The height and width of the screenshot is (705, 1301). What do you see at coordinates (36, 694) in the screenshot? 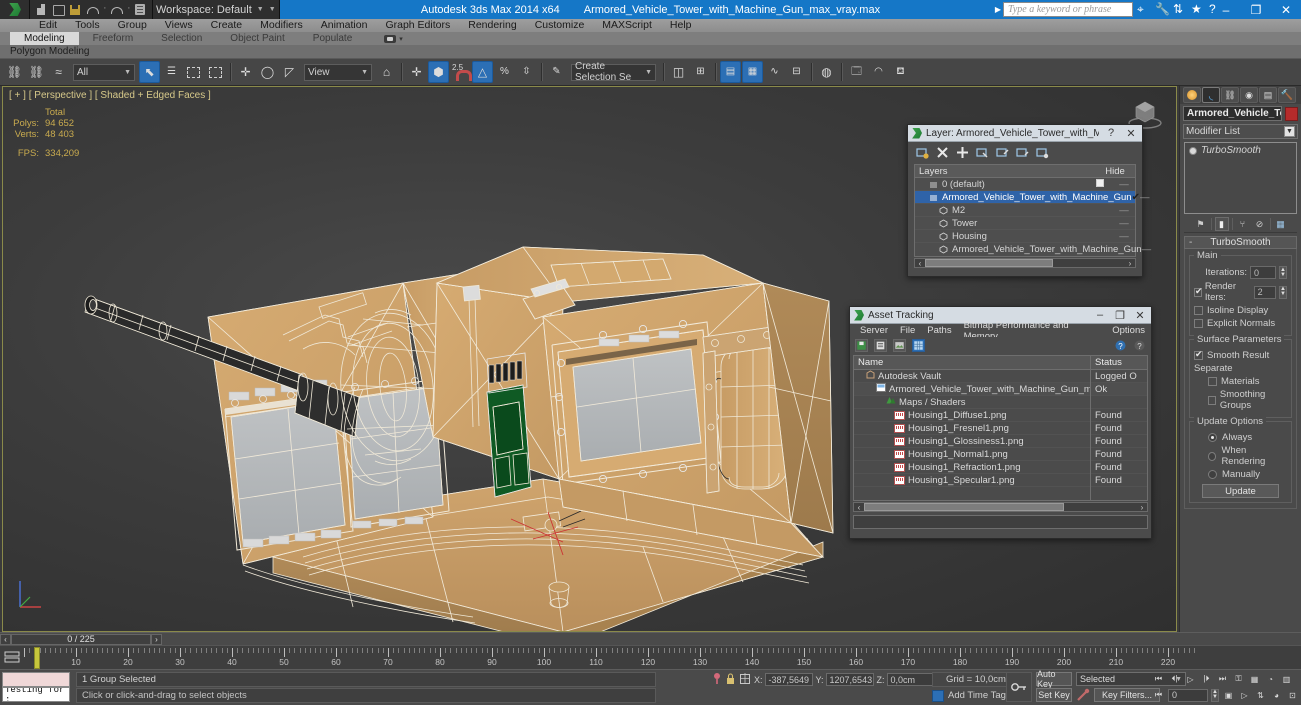
I see `maxscript-mini-listener-input: Testing for ;` at bounding box center [36, 694].